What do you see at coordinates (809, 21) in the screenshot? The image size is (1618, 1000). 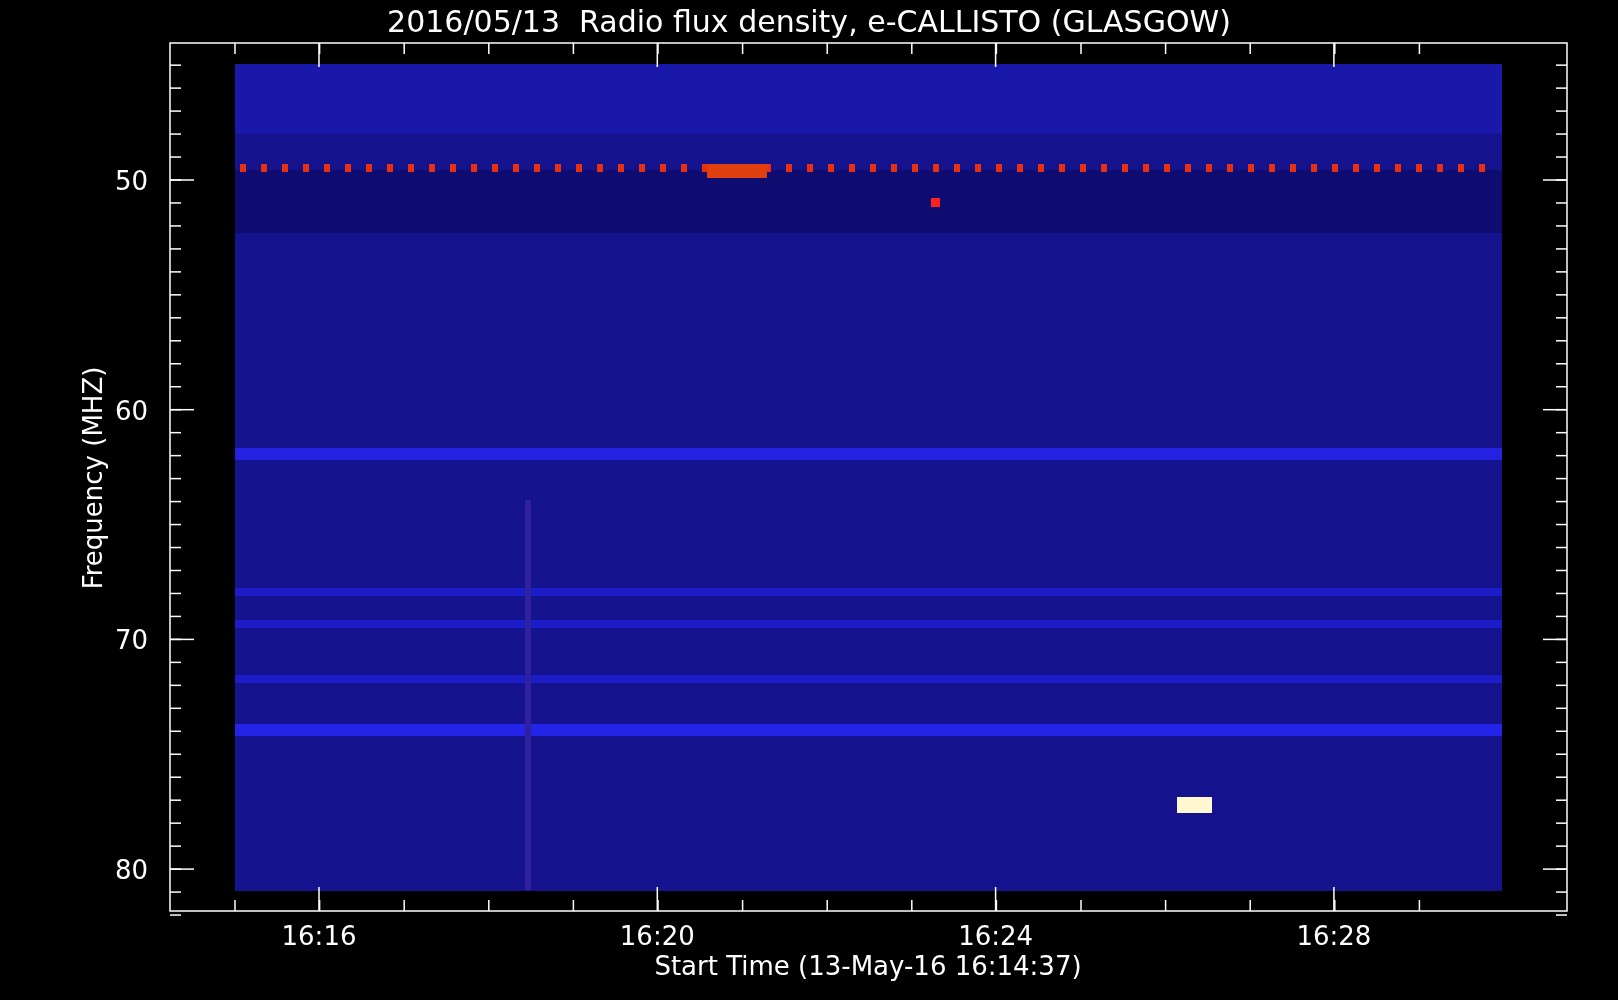 I see `chart-title: 2016/05/13 Radio flux density, e-CALLISTO (GLASGOW)` at bounding box center [809, 21].